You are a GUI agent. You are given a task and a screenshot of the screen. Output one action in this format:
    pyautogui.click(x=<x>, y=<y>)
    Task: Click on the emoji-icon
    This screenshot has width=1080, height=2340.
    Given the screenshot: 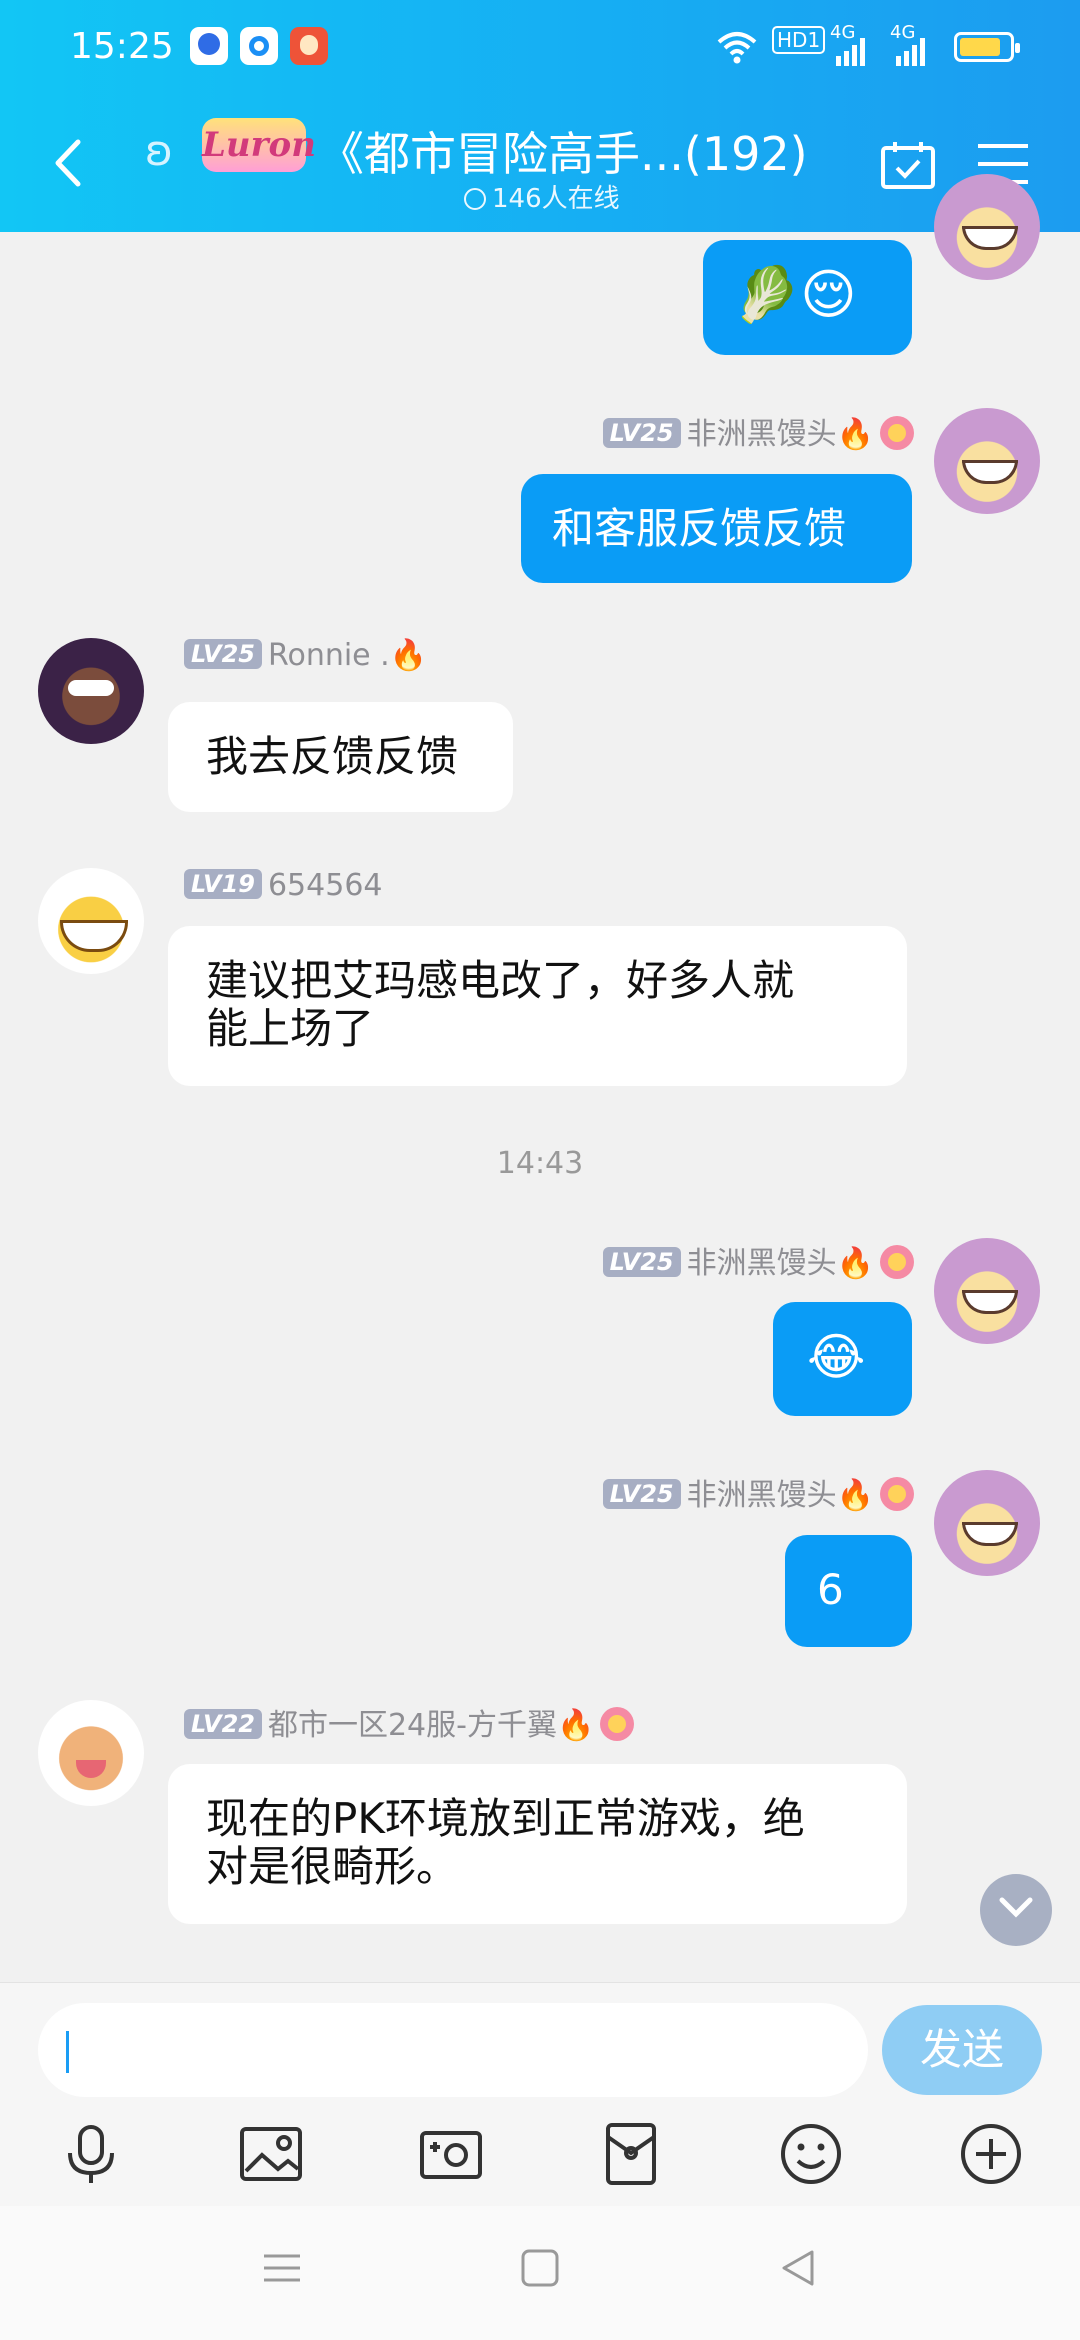 What is the action you would take?
    pyautogui.click(x=811, y=2154)
    